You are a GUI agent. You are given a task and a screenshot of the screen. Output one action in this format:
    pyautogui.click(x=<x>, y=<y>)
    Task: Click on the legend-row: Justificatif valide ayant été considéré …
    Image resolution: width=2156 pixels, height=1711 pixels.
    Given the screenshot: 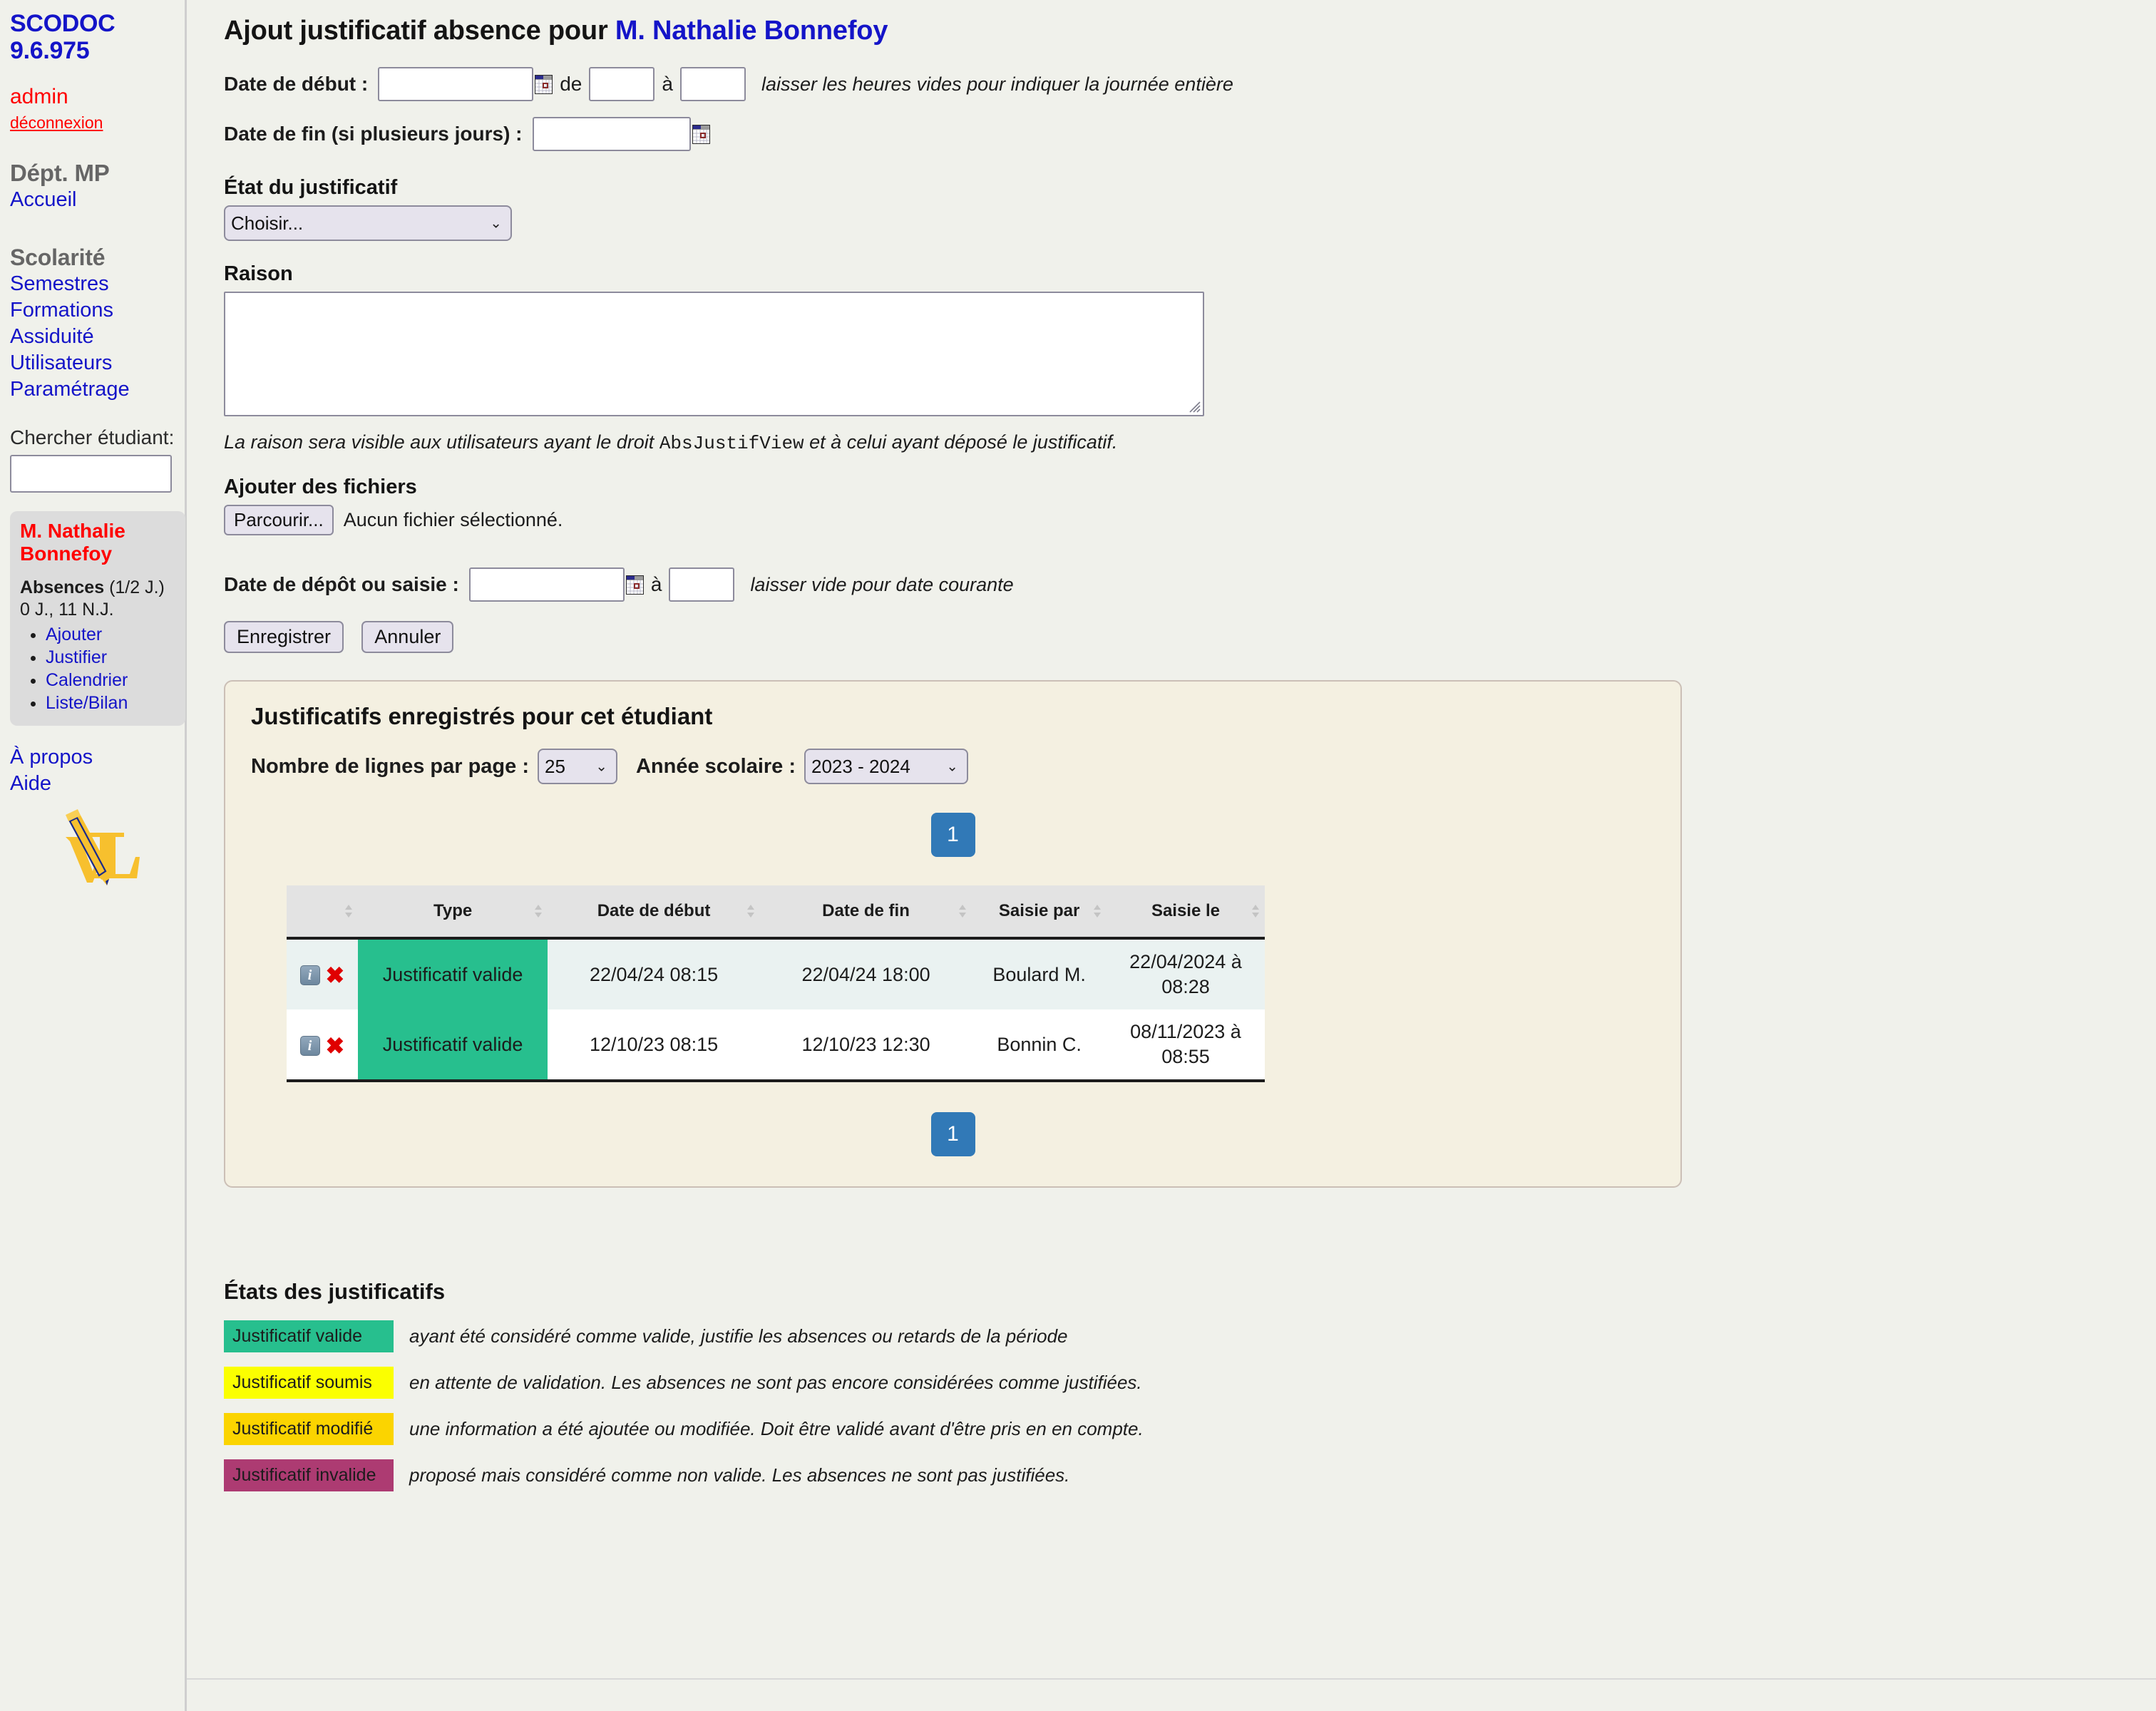 What is the action you would take?
    pyautogui.click(x=1190, y=1336)
    